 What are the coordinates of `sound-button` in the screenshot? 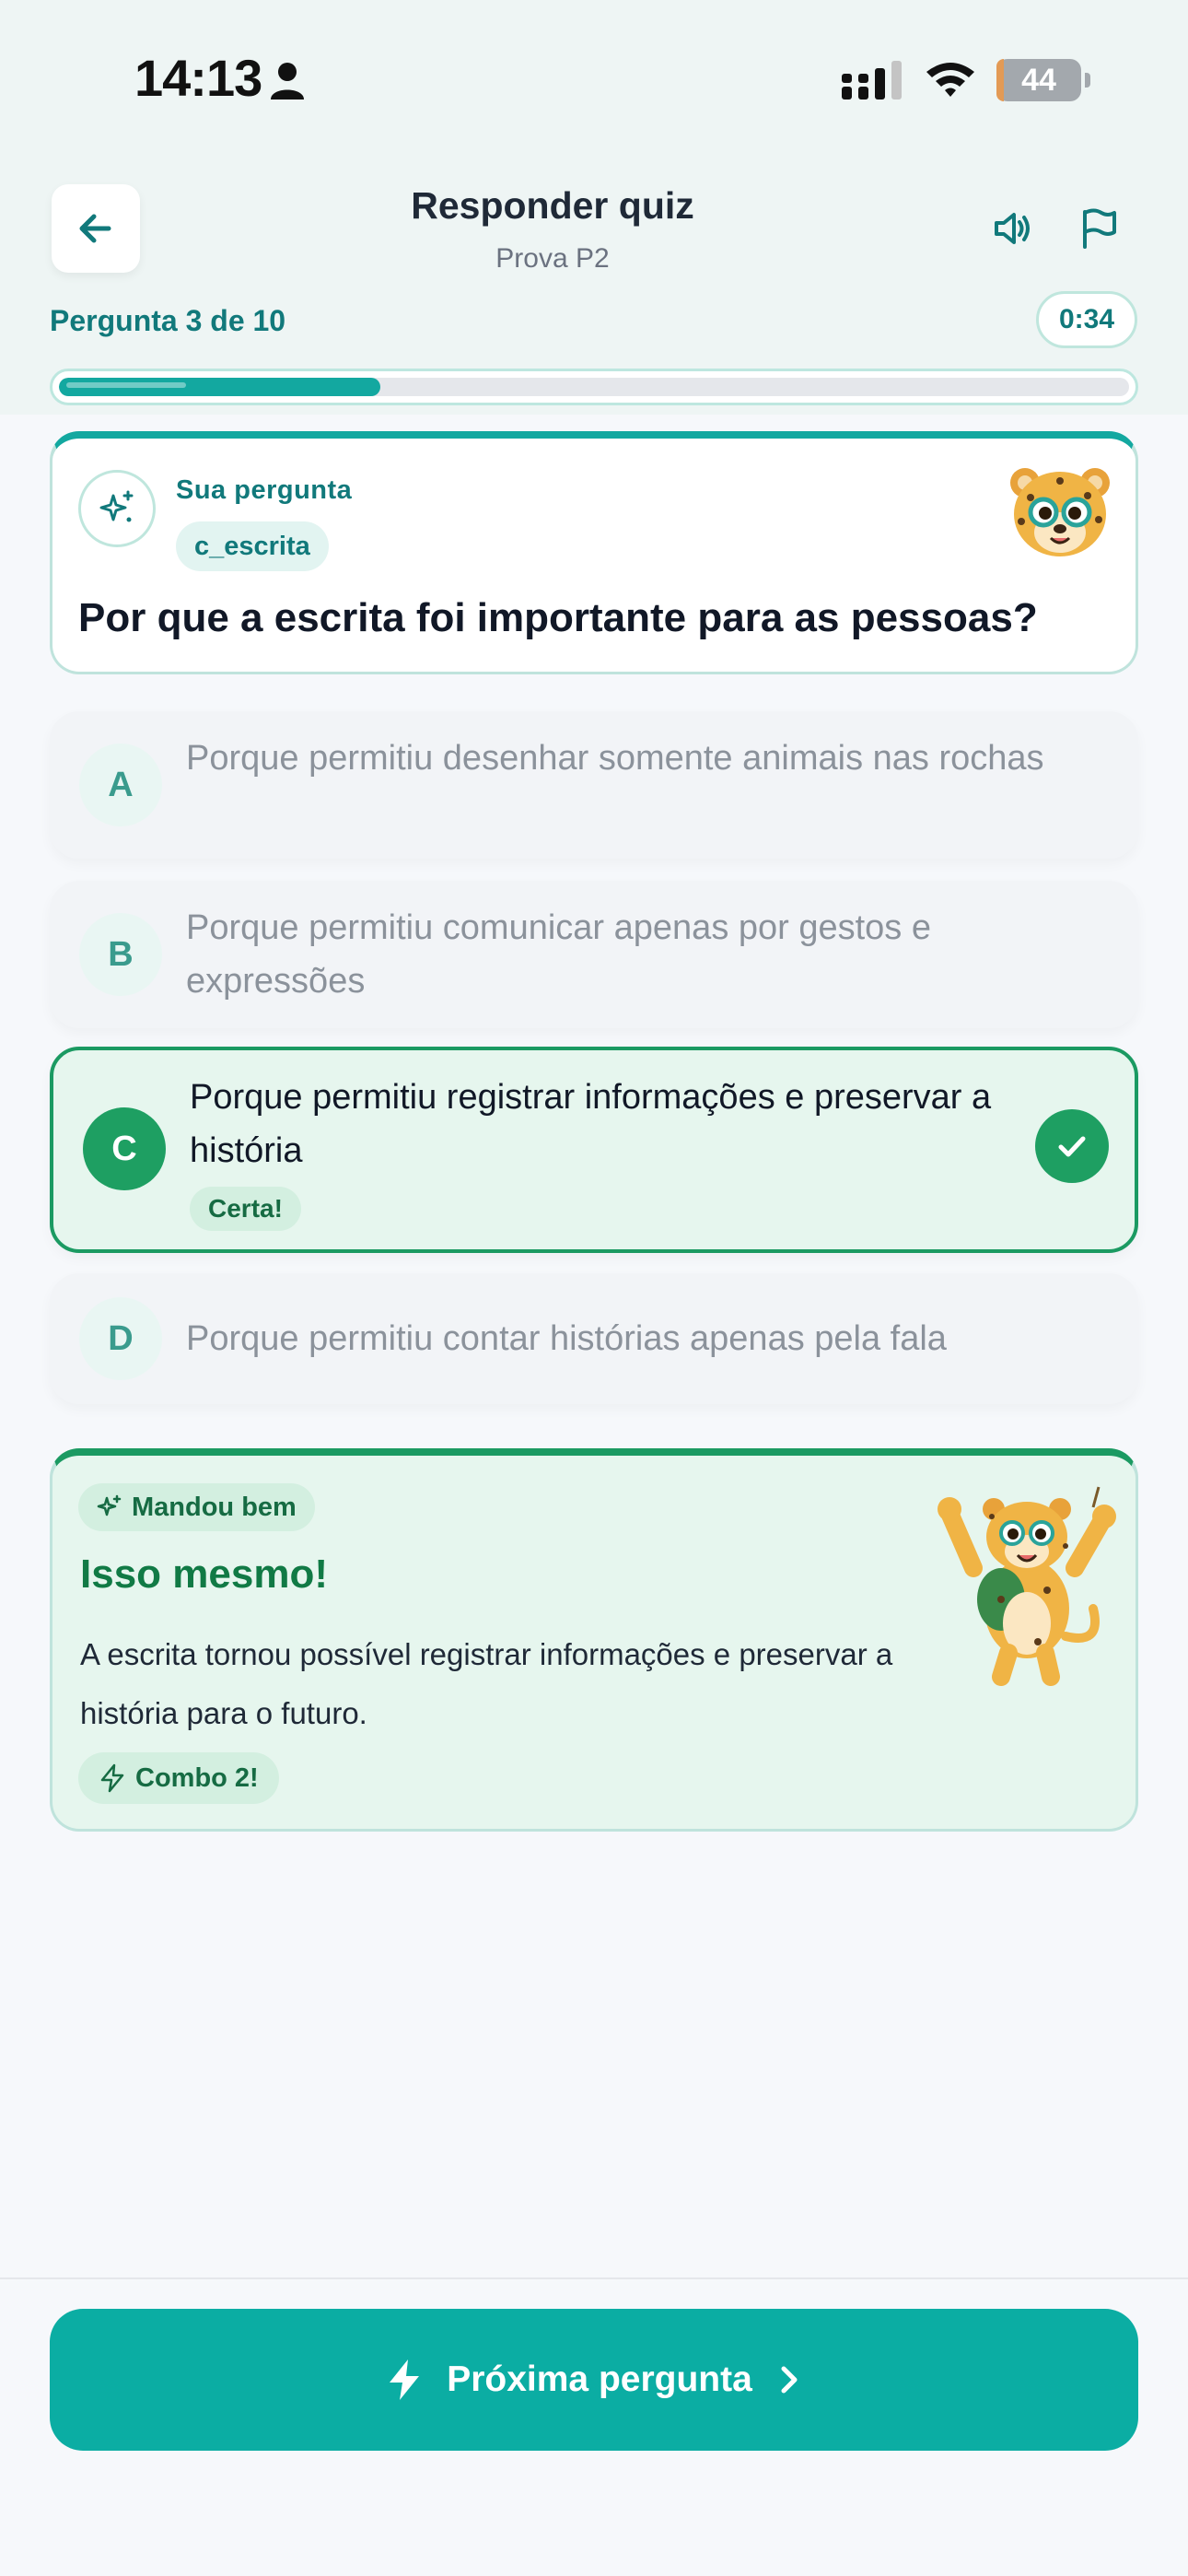 It's located at (1013, 228).